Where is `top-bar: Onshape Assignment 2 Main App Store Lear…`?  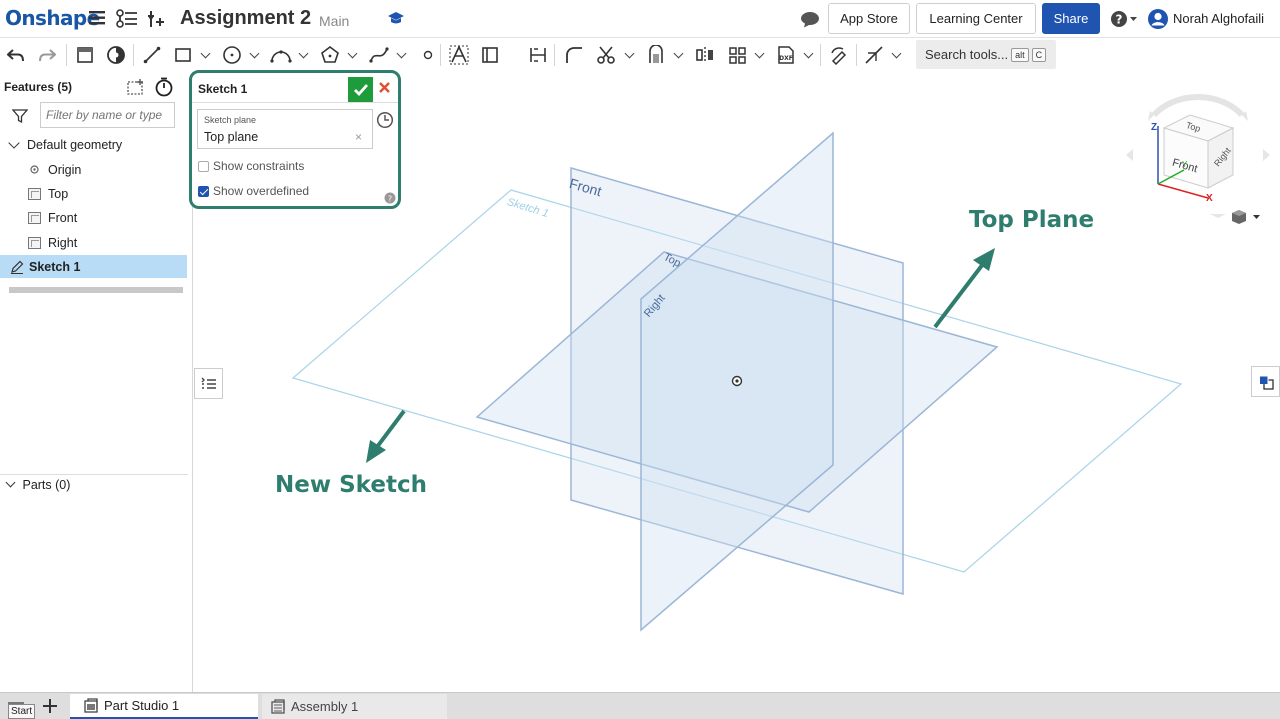
top-bar: Onshape Assignment 2 Main App Store Lear… is located at coordinates (640, 19).